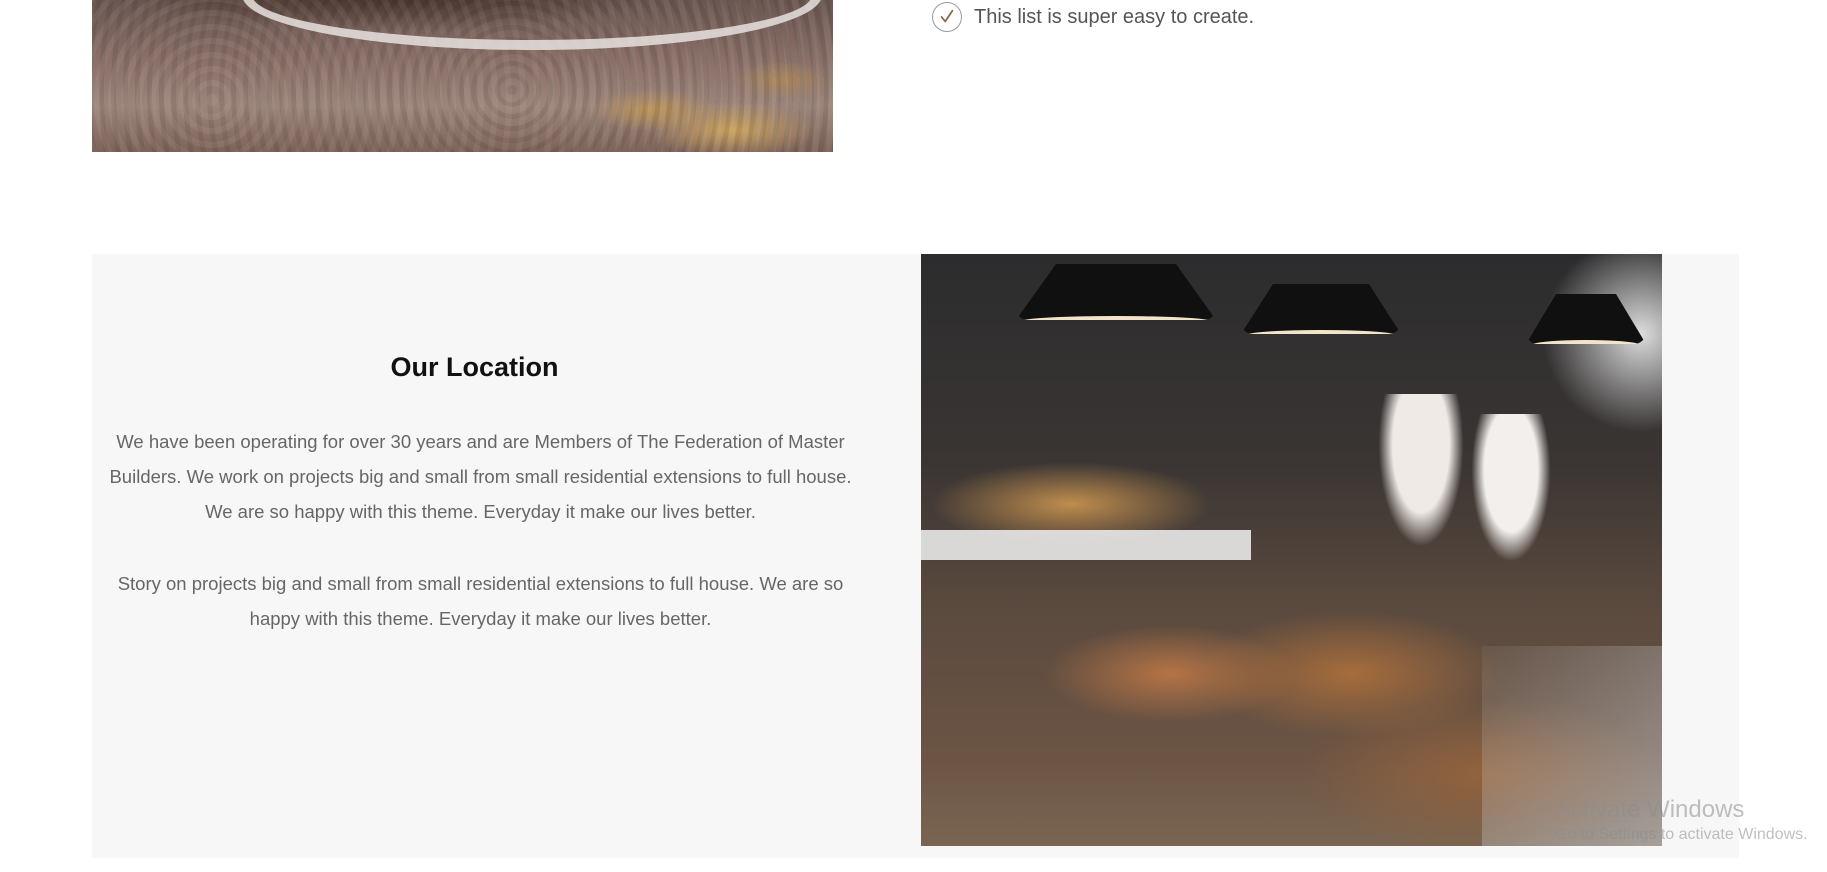 Image resolution: width=1827 pixels, height=872 pixels. I want to click on food-image, so click(462, 76).